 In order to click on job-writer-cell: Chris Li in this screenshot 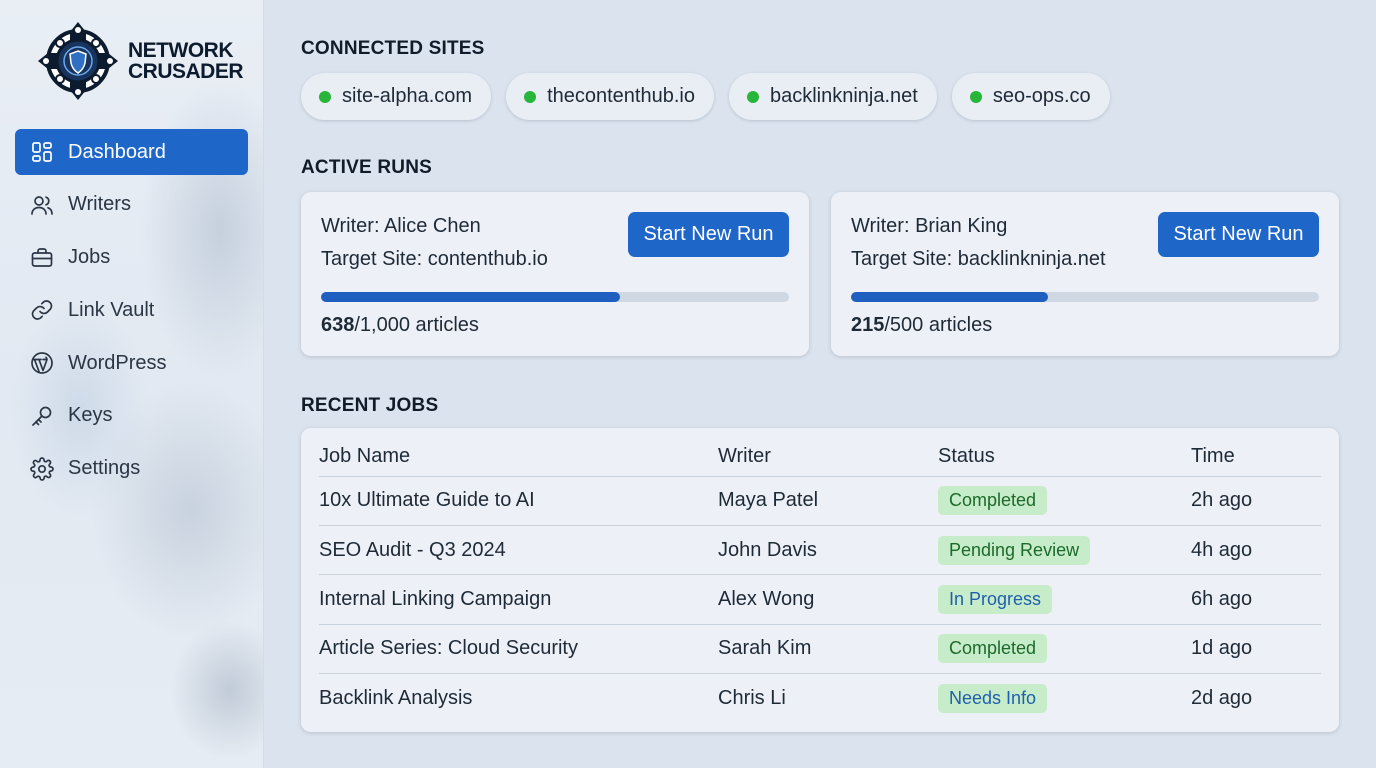, I will do `click(752, 698)`.